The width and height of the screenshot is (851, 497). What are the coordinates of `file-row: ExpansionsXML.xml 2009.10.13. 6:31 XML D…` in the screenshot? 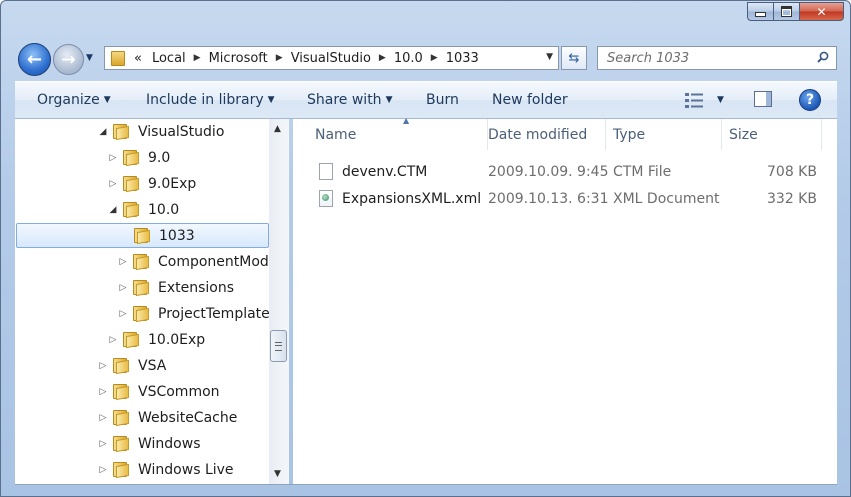 It's located at (565, 199).